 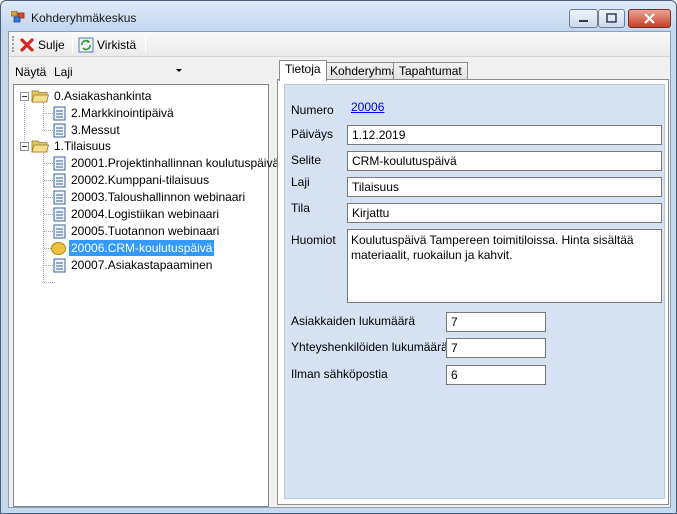 I want to click on tree-group-node: 1.Tilaisuus, so click(x=72, y=146).